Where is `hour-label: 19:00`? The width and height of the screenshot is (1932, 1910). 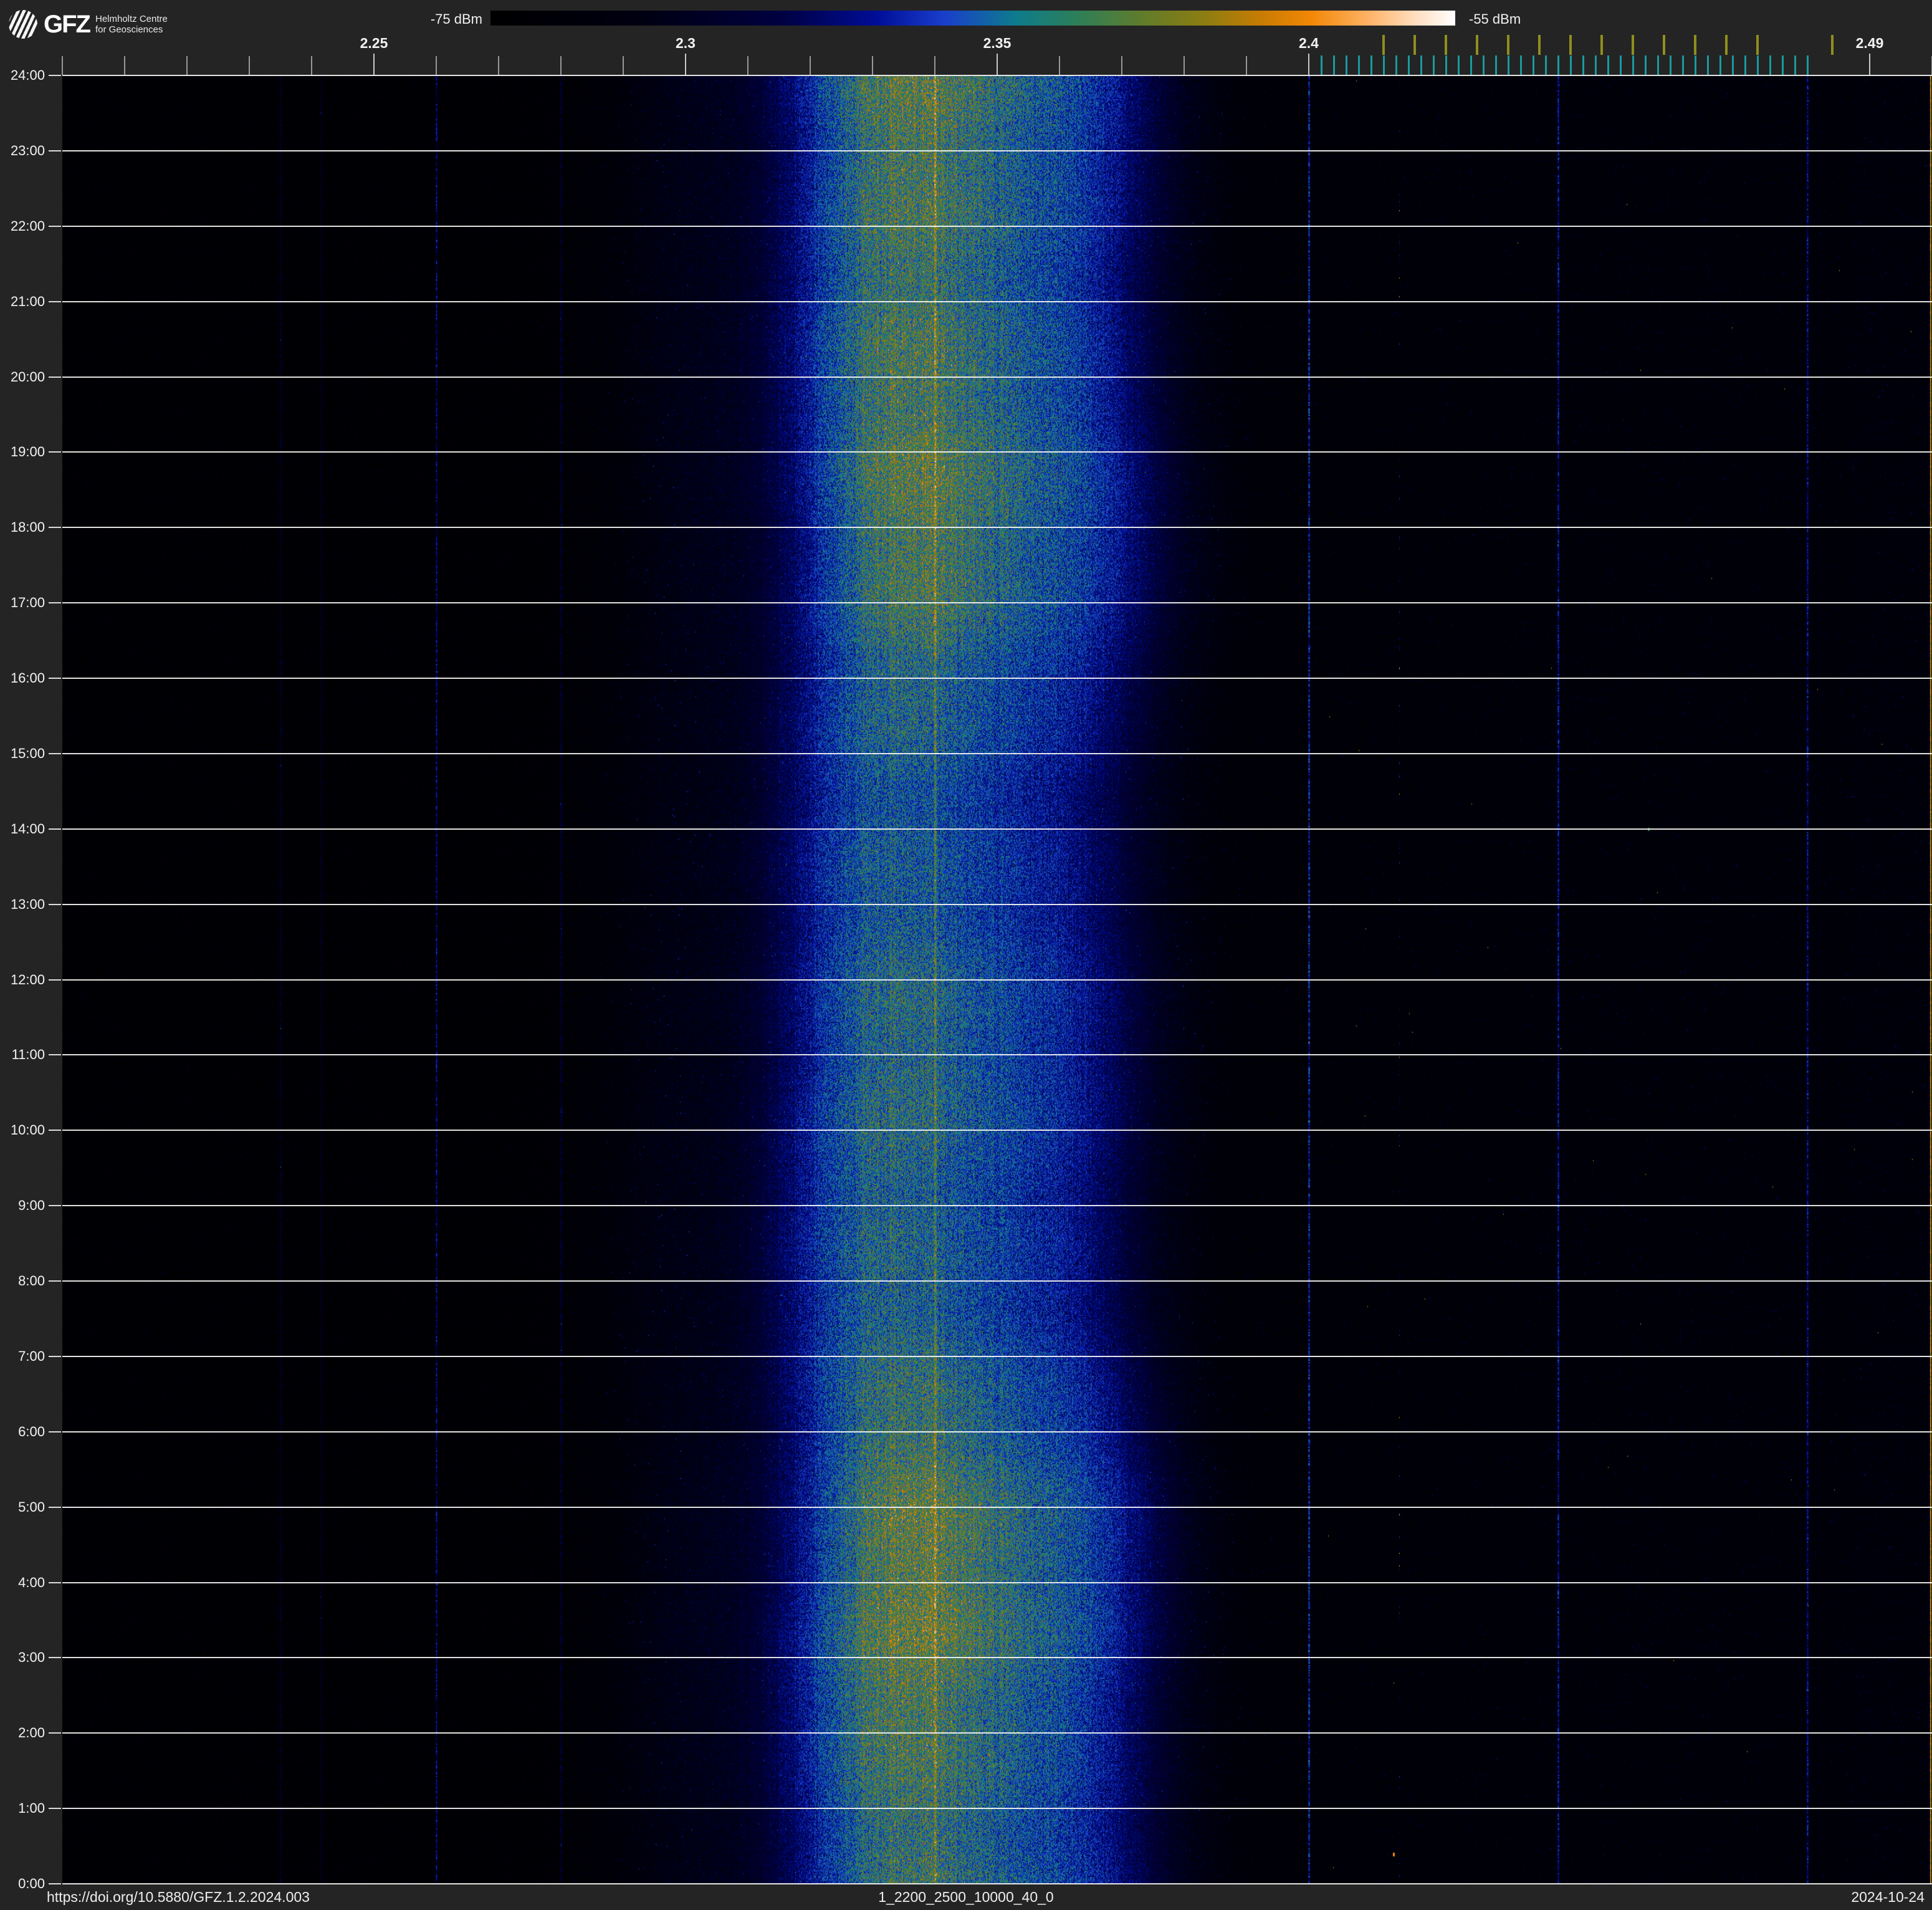
hour-label: 19:00 is located at coordinates (27, 451).